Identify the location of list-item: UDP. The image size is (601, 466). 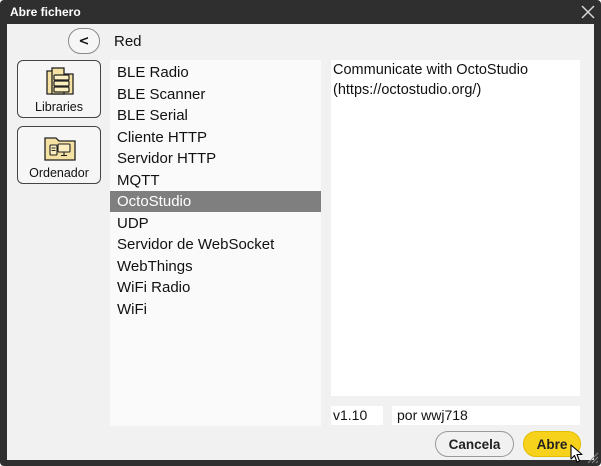
(215, 223).